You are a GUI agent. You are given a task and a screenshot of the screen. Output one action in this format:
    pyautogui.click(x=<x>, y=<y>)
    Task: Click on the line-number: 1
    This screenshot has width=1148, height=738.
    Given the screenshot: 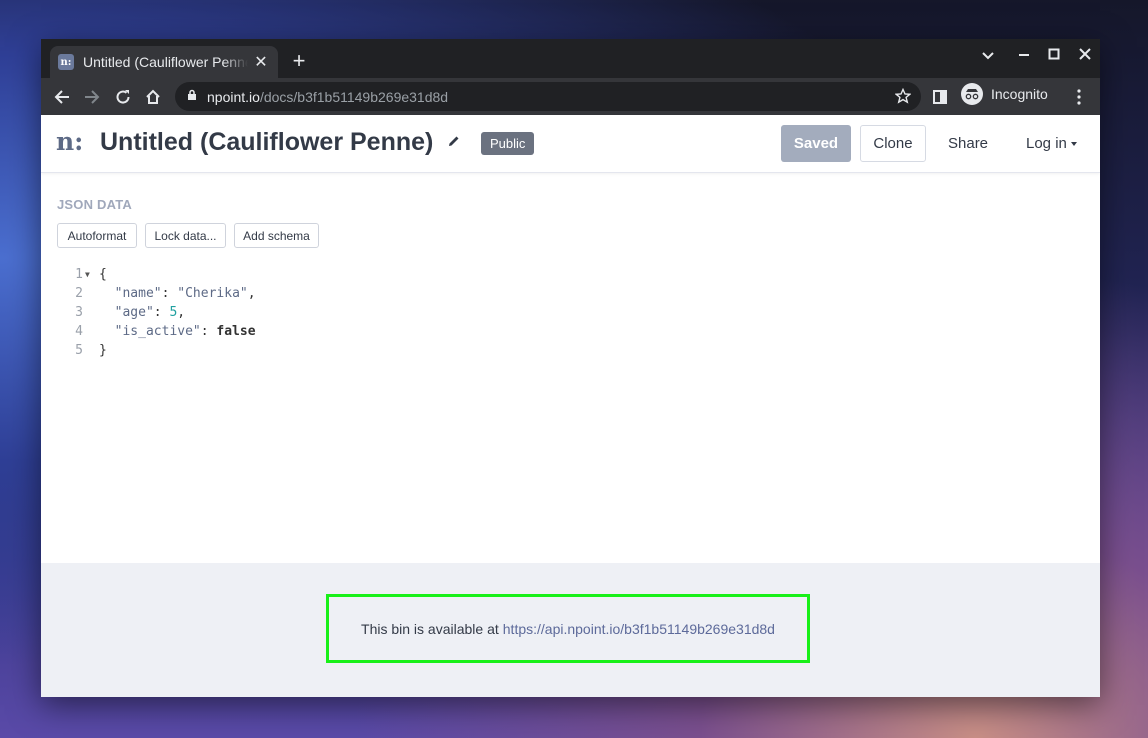 What is the action you would take?
    pyautogui.click(x=79, y=274)
    